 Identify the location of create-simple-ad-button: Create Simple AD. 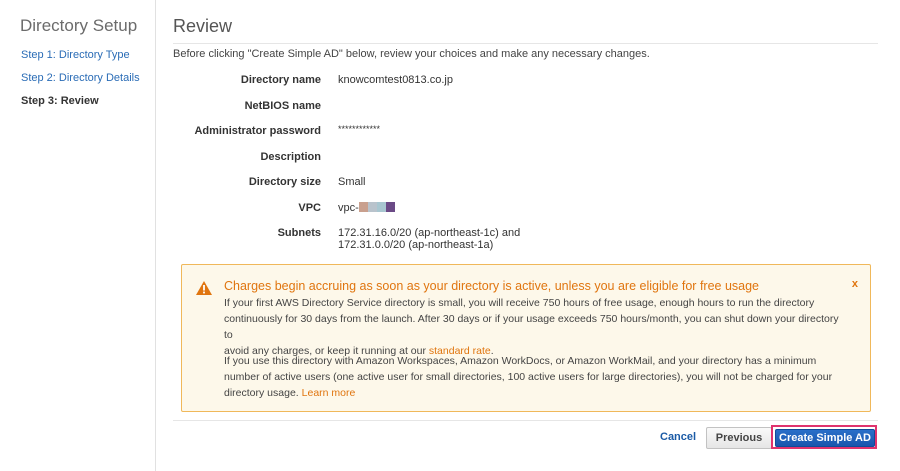
(825, 438).